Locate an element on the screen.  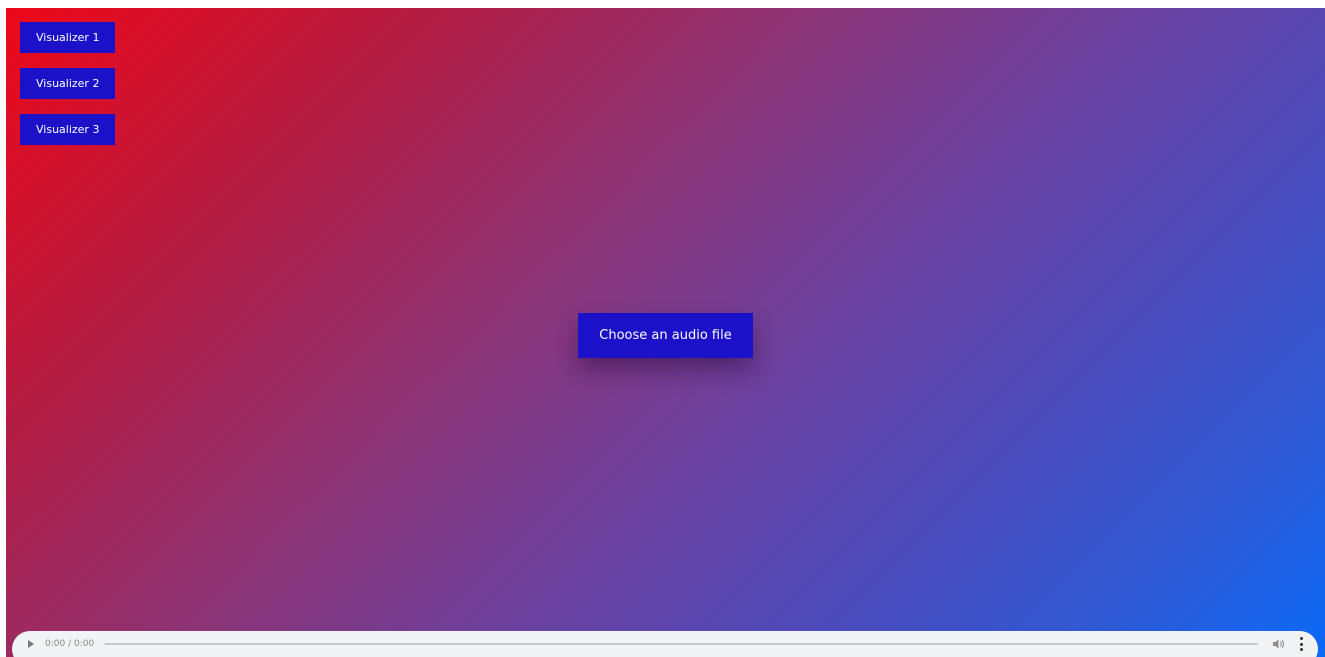
visualizer-2-button: Visualizer 2 is located at coordinates (68, 83).